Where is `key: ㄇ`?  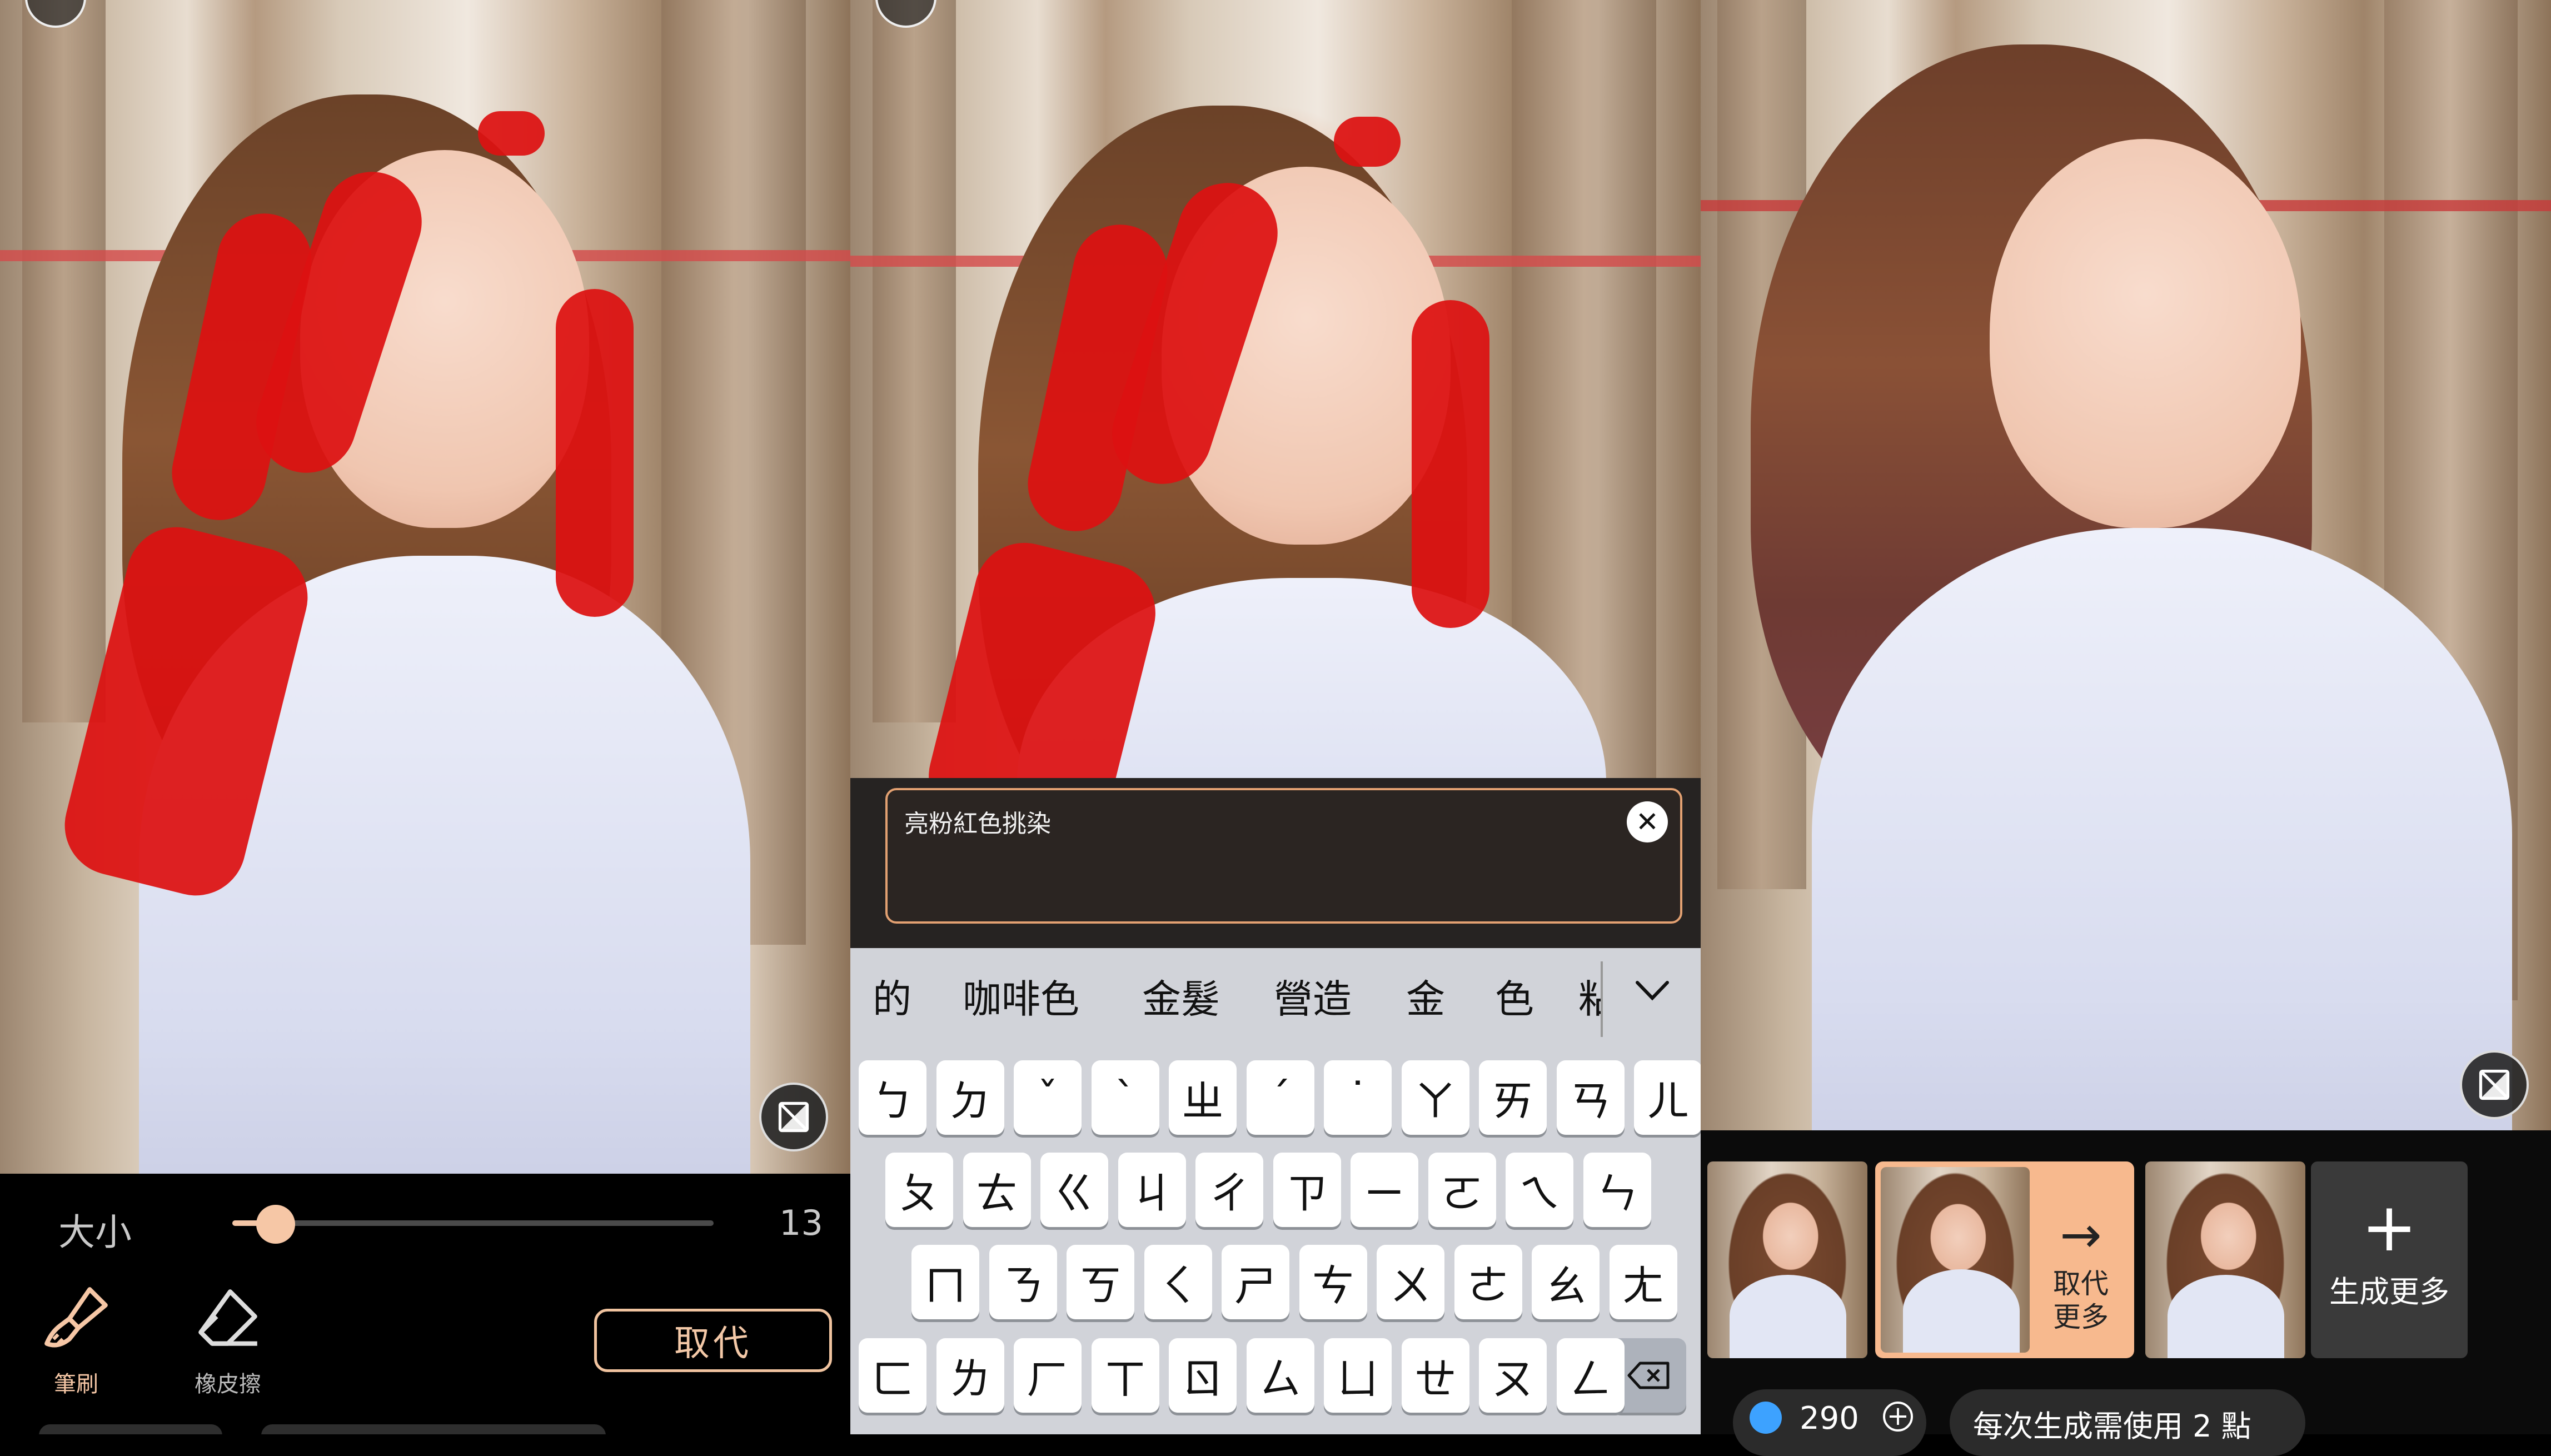
key: ㄇ is located at coordinates (945, 1282).